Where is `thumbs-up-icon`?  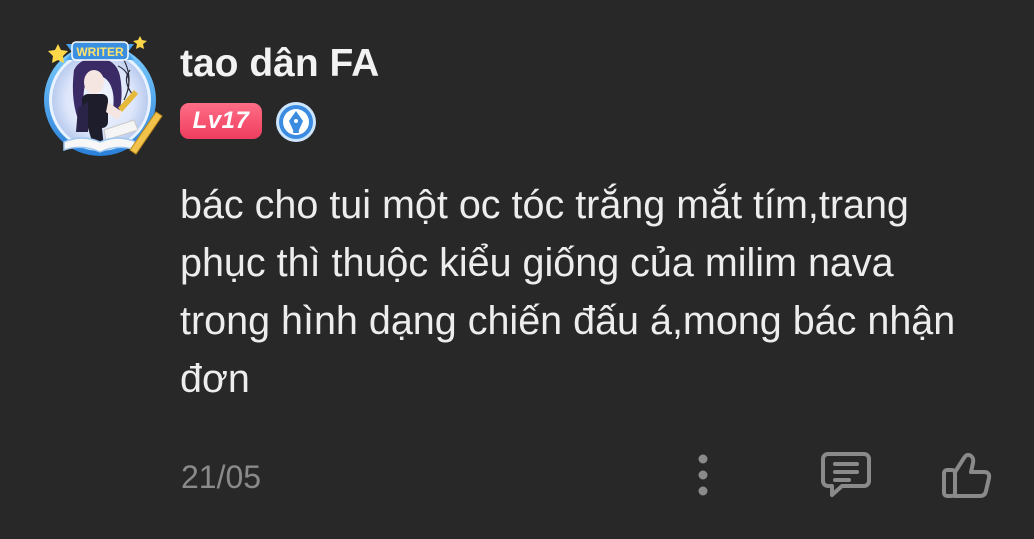
thumbs-up-icon is located at coordinates (967, 475).